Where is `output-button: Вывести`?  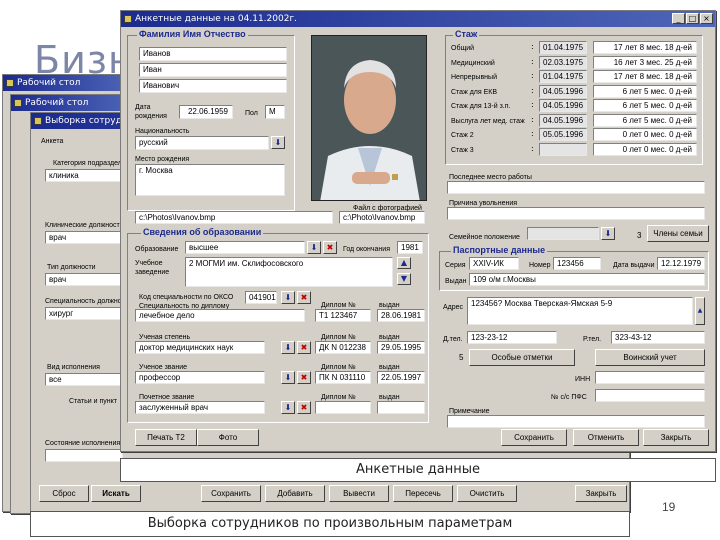
output-button: Вывести is located at coordinates (359, 493).